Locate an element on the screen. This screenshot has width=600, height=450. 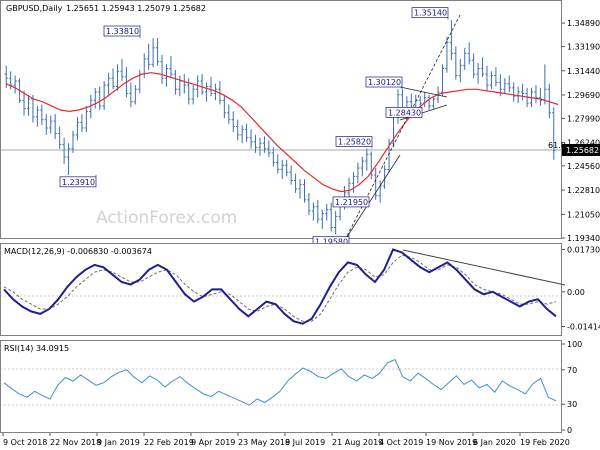
annotation-label: 1.23910 is located at coordinates (78, 182).